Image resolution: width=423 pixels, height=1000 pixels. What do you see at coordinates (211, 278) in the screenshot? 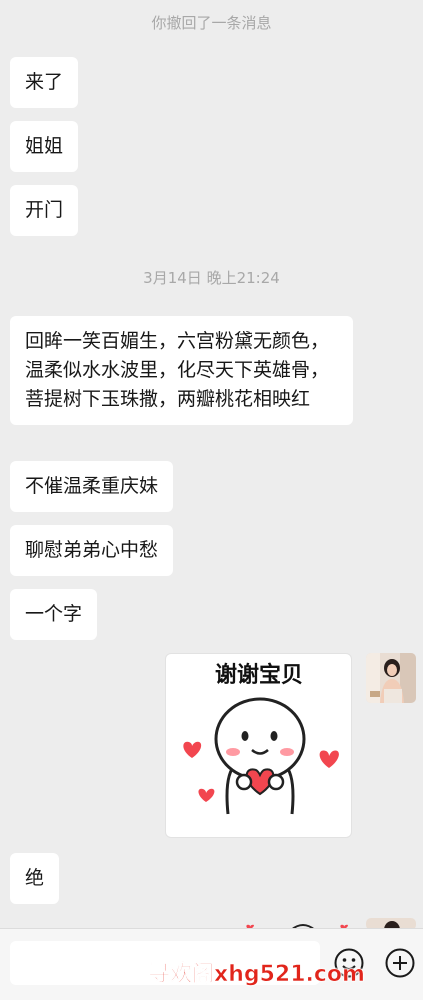
I see `timestamp-note: 3月14日 晚上21:24` at bounding box center [211, 278].